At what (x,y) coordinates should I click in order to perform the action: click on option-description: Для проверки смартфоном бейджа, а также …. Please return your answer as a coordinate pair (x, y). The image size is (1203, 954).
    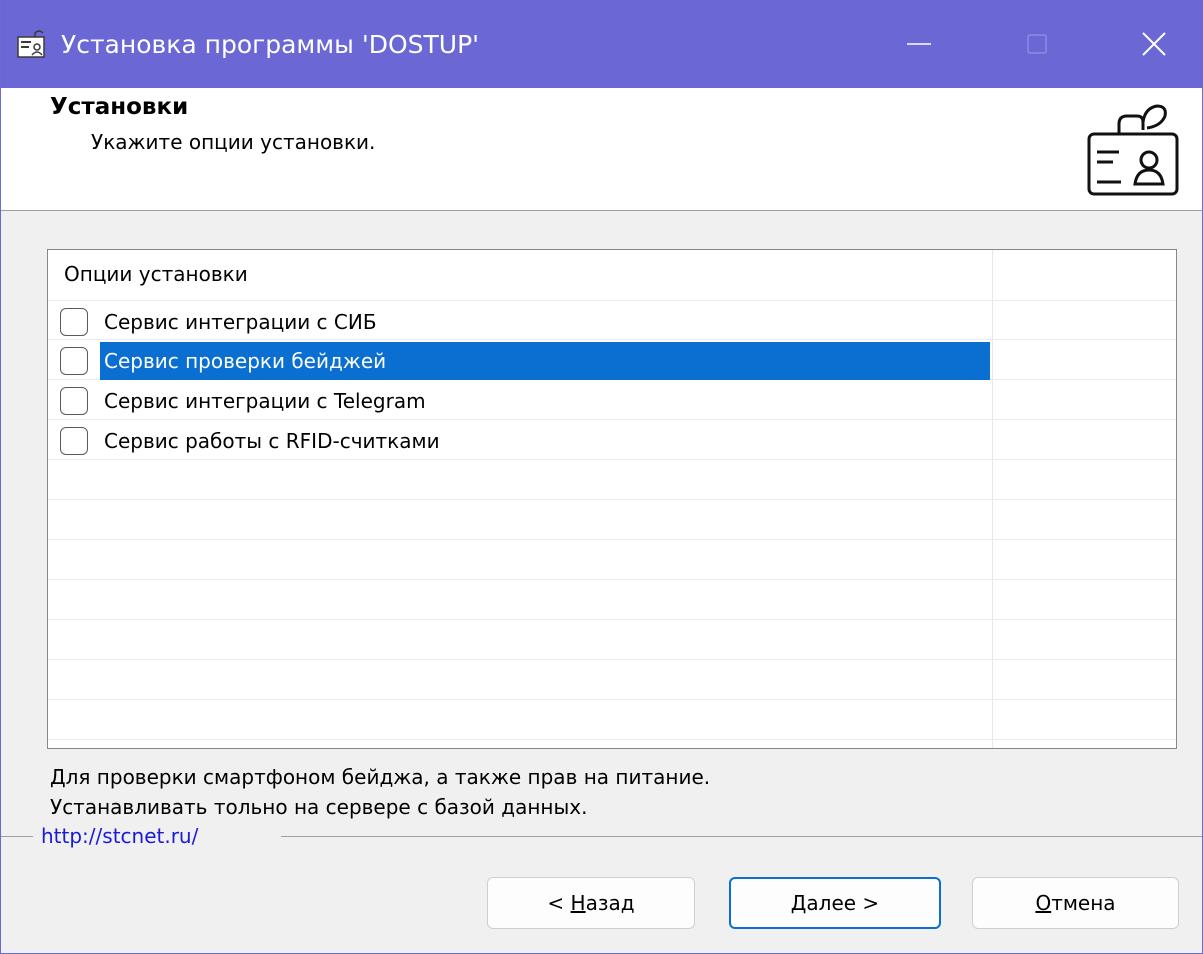
    Looking at the image, I should click on (380, 792).